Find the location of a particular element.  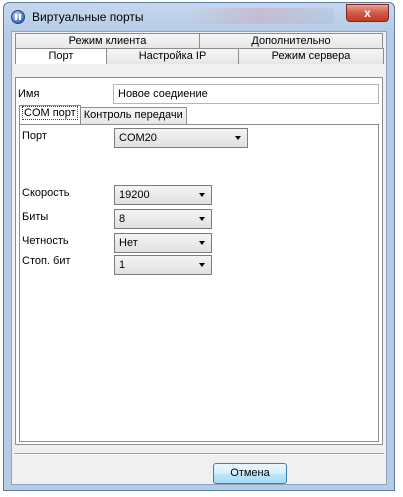

footer-divider is located at coordinates (199, 454).